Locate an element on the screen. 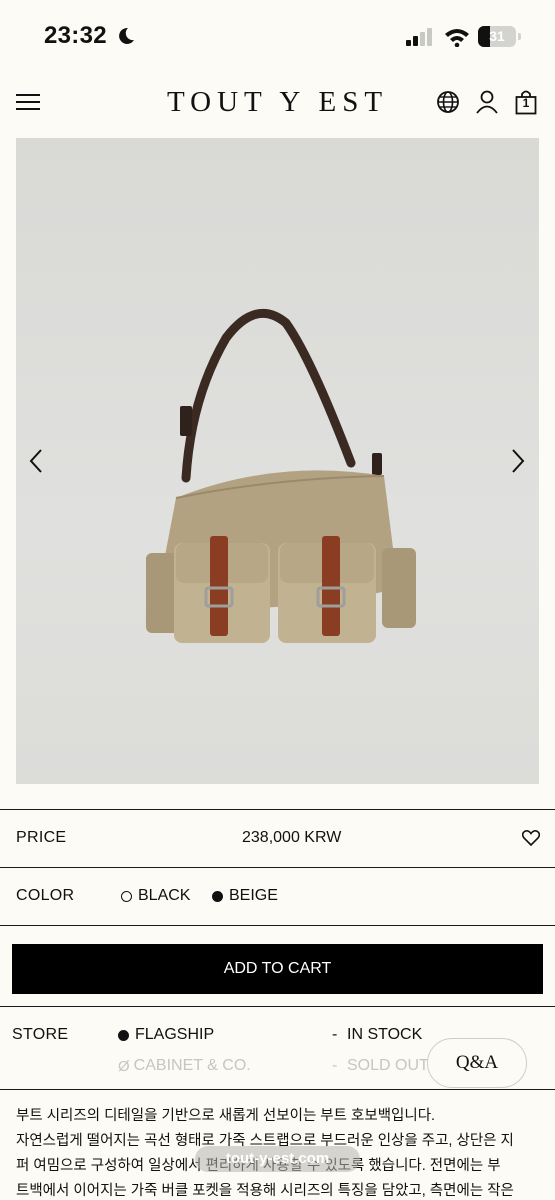 The height and width of the screenshot is (1200, 555). stock-status-sold-out: SOLD OUT is located at coordinates (388, 1065).